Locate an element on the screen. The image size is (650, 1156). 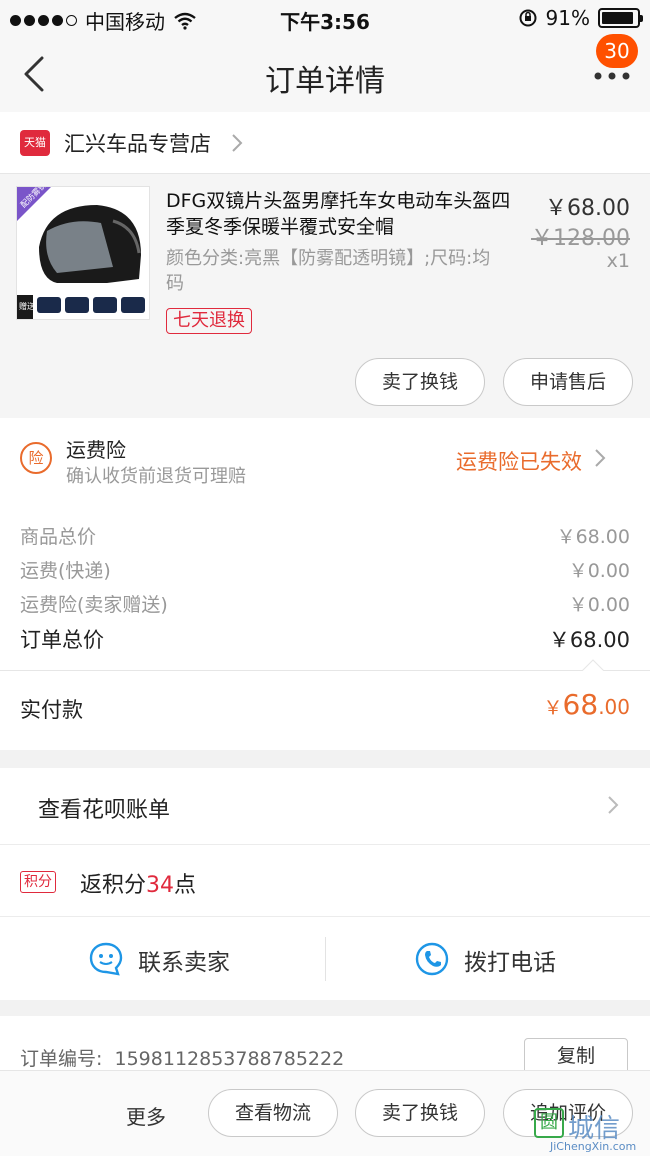
contact-seller-label: 联系卖家 is located at coordinates (184, 963).